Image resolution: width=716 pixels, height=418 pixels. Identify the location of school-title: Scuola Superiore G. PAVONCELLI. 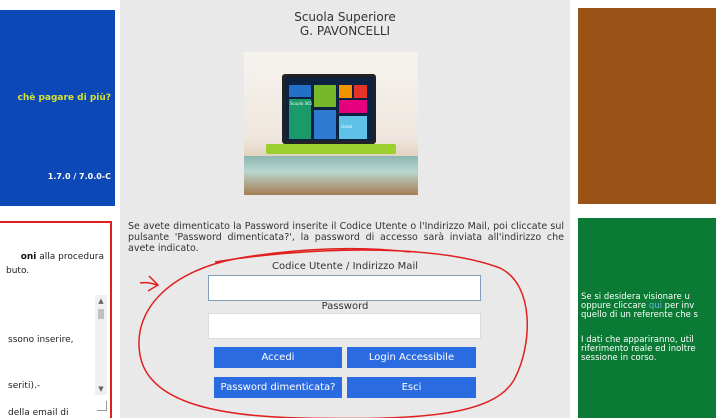
(345, 24).